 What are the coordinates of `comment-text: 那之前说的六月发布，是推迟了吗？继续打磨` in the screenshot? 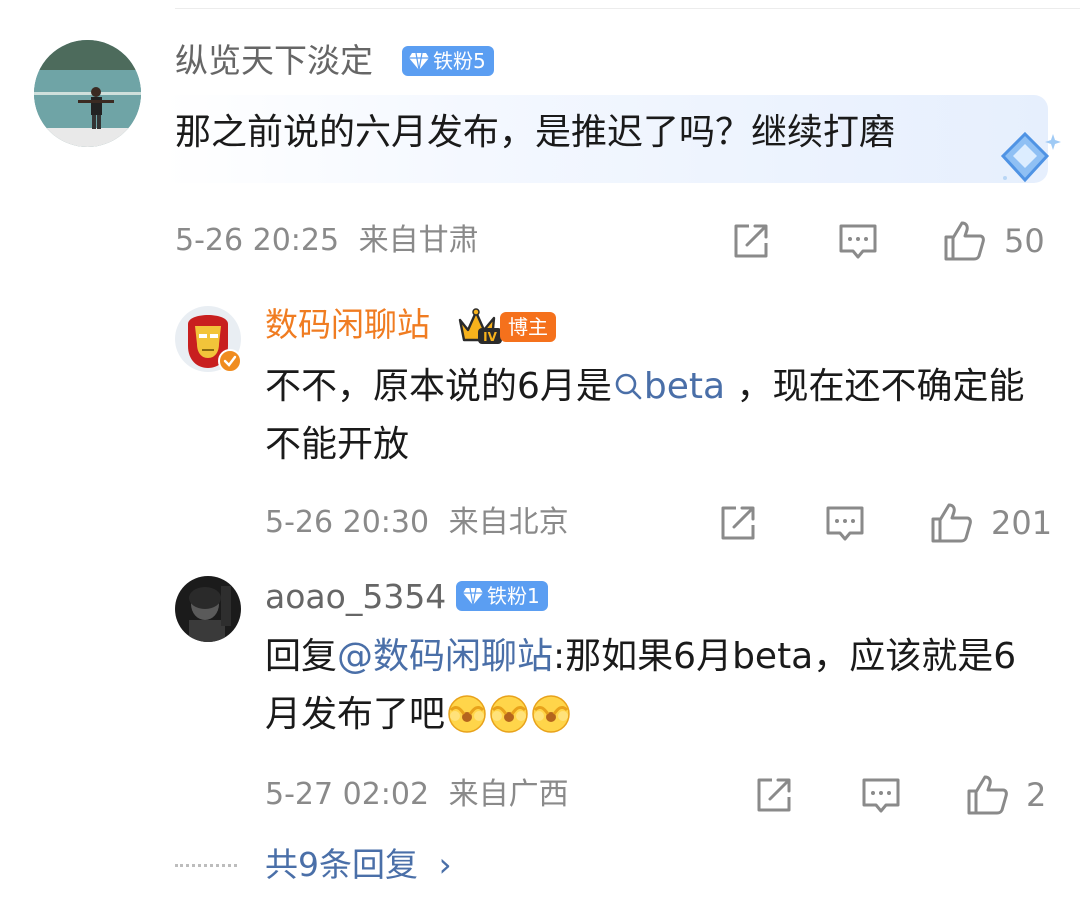 It's located at (535, 132).